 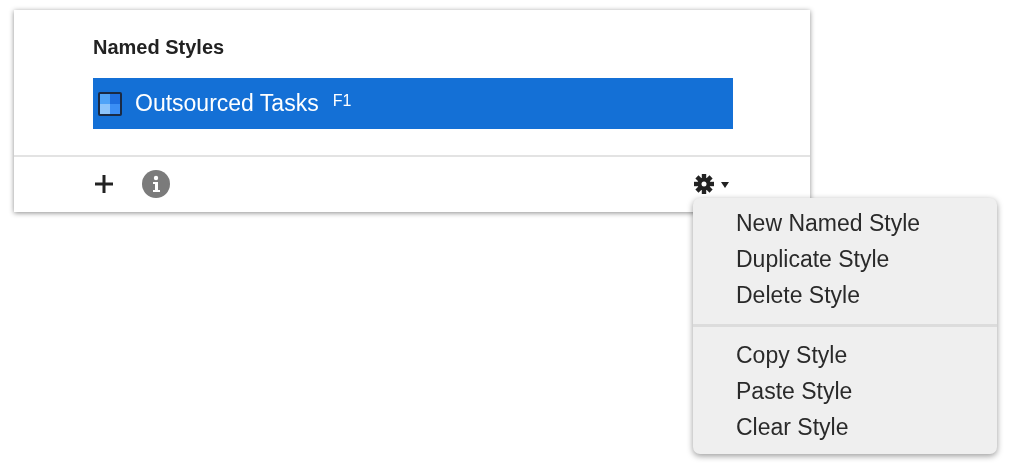 What do you see at coordinates (845, 391) in the screenshot?
I see `menu-item: Paste Style` at bounding box center [845, 391].